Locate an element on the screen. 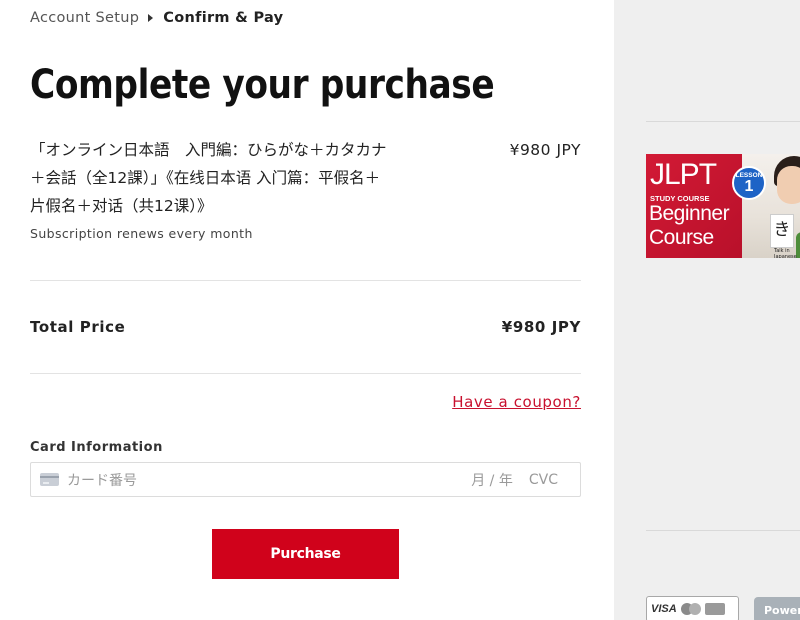 The height and width of the screenshot is (620, 800). amex-icon is located at coordinates (714, 609).